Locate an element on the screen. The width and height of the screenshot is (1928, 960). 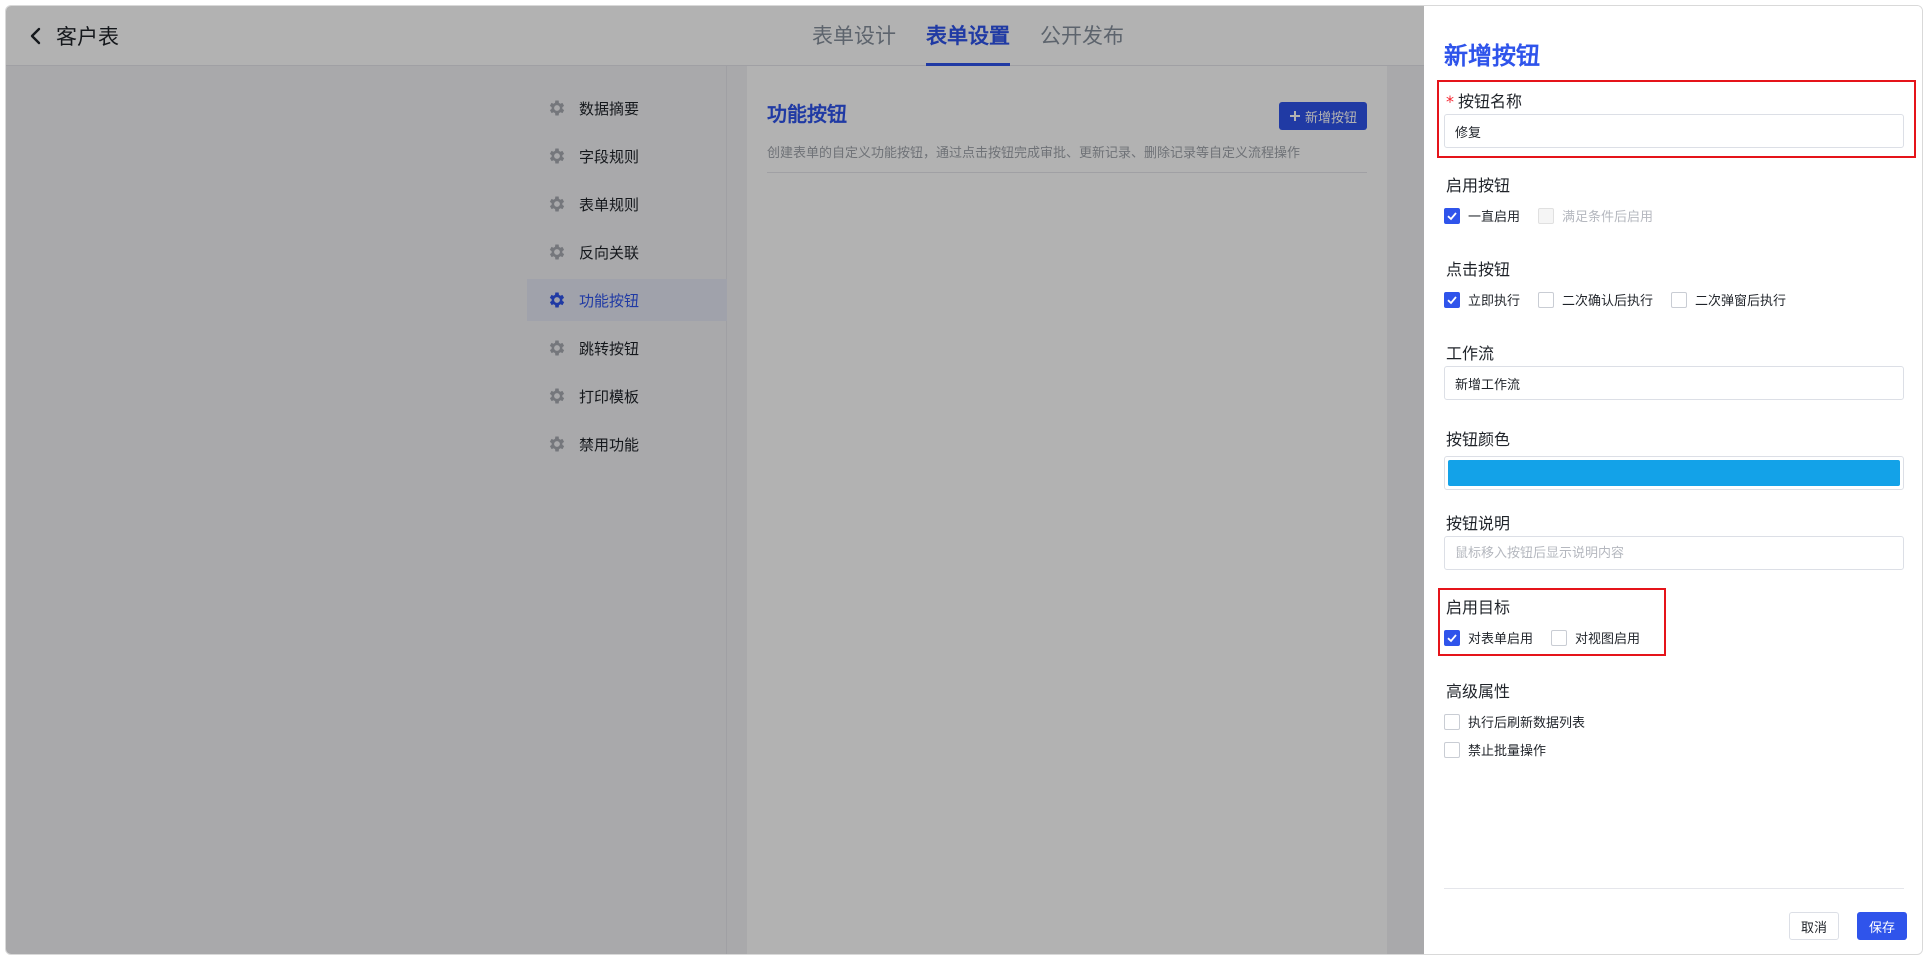
advanced-option-batch-row: 禁止批量操作 is located at coordinates (1495, 749).